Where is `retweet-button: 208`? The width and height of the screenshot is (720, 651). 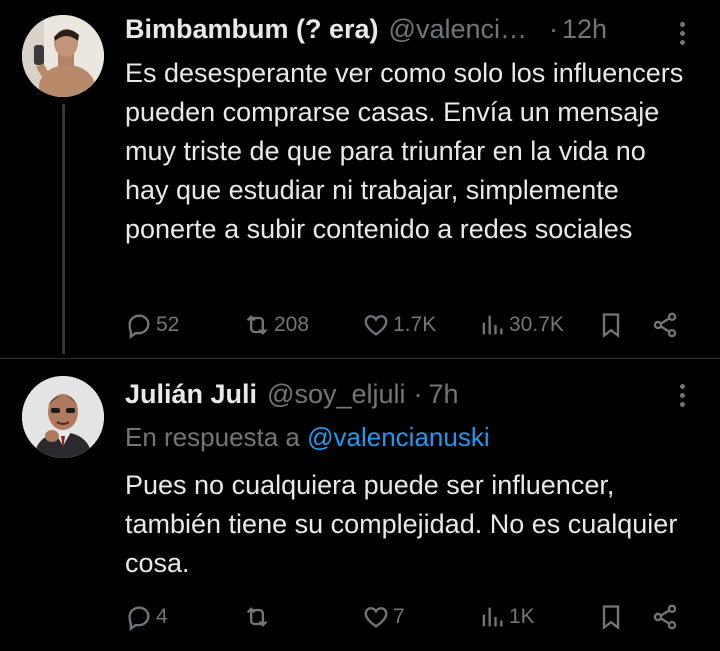 retweet-button: 208 is located at coordinates (276, 325).